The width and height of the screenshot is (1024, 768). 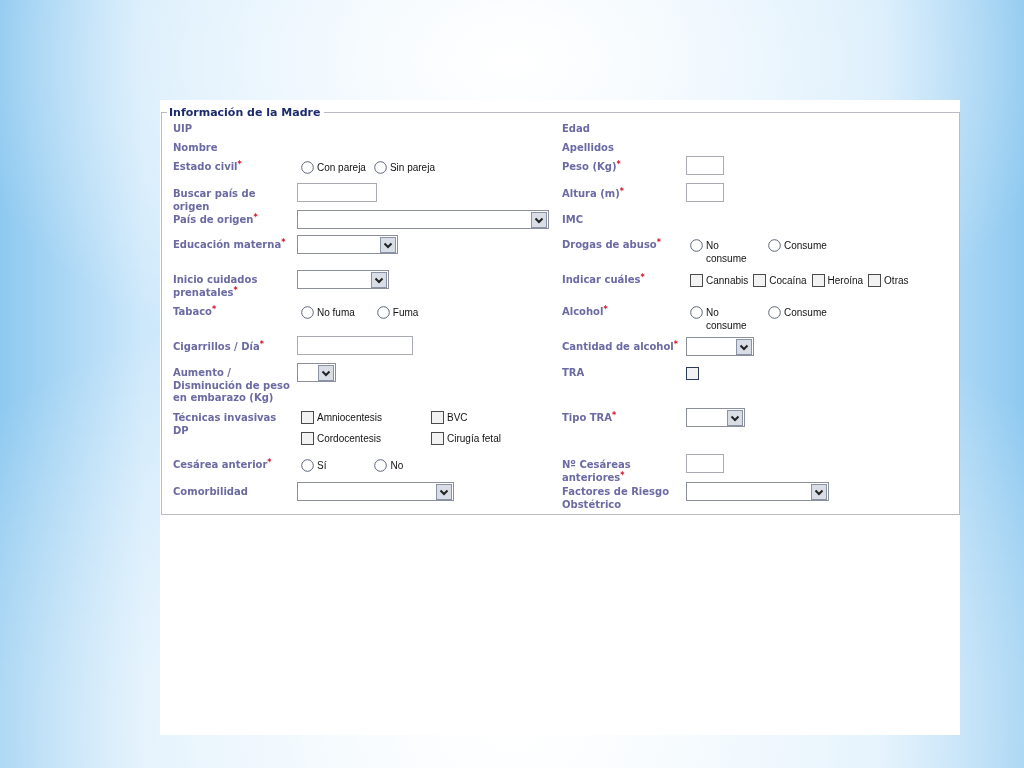 What do you see at coordinates (727, 280) in the screenshot?
I see `option-label: Cannabis` at bounding box center [727, 280].